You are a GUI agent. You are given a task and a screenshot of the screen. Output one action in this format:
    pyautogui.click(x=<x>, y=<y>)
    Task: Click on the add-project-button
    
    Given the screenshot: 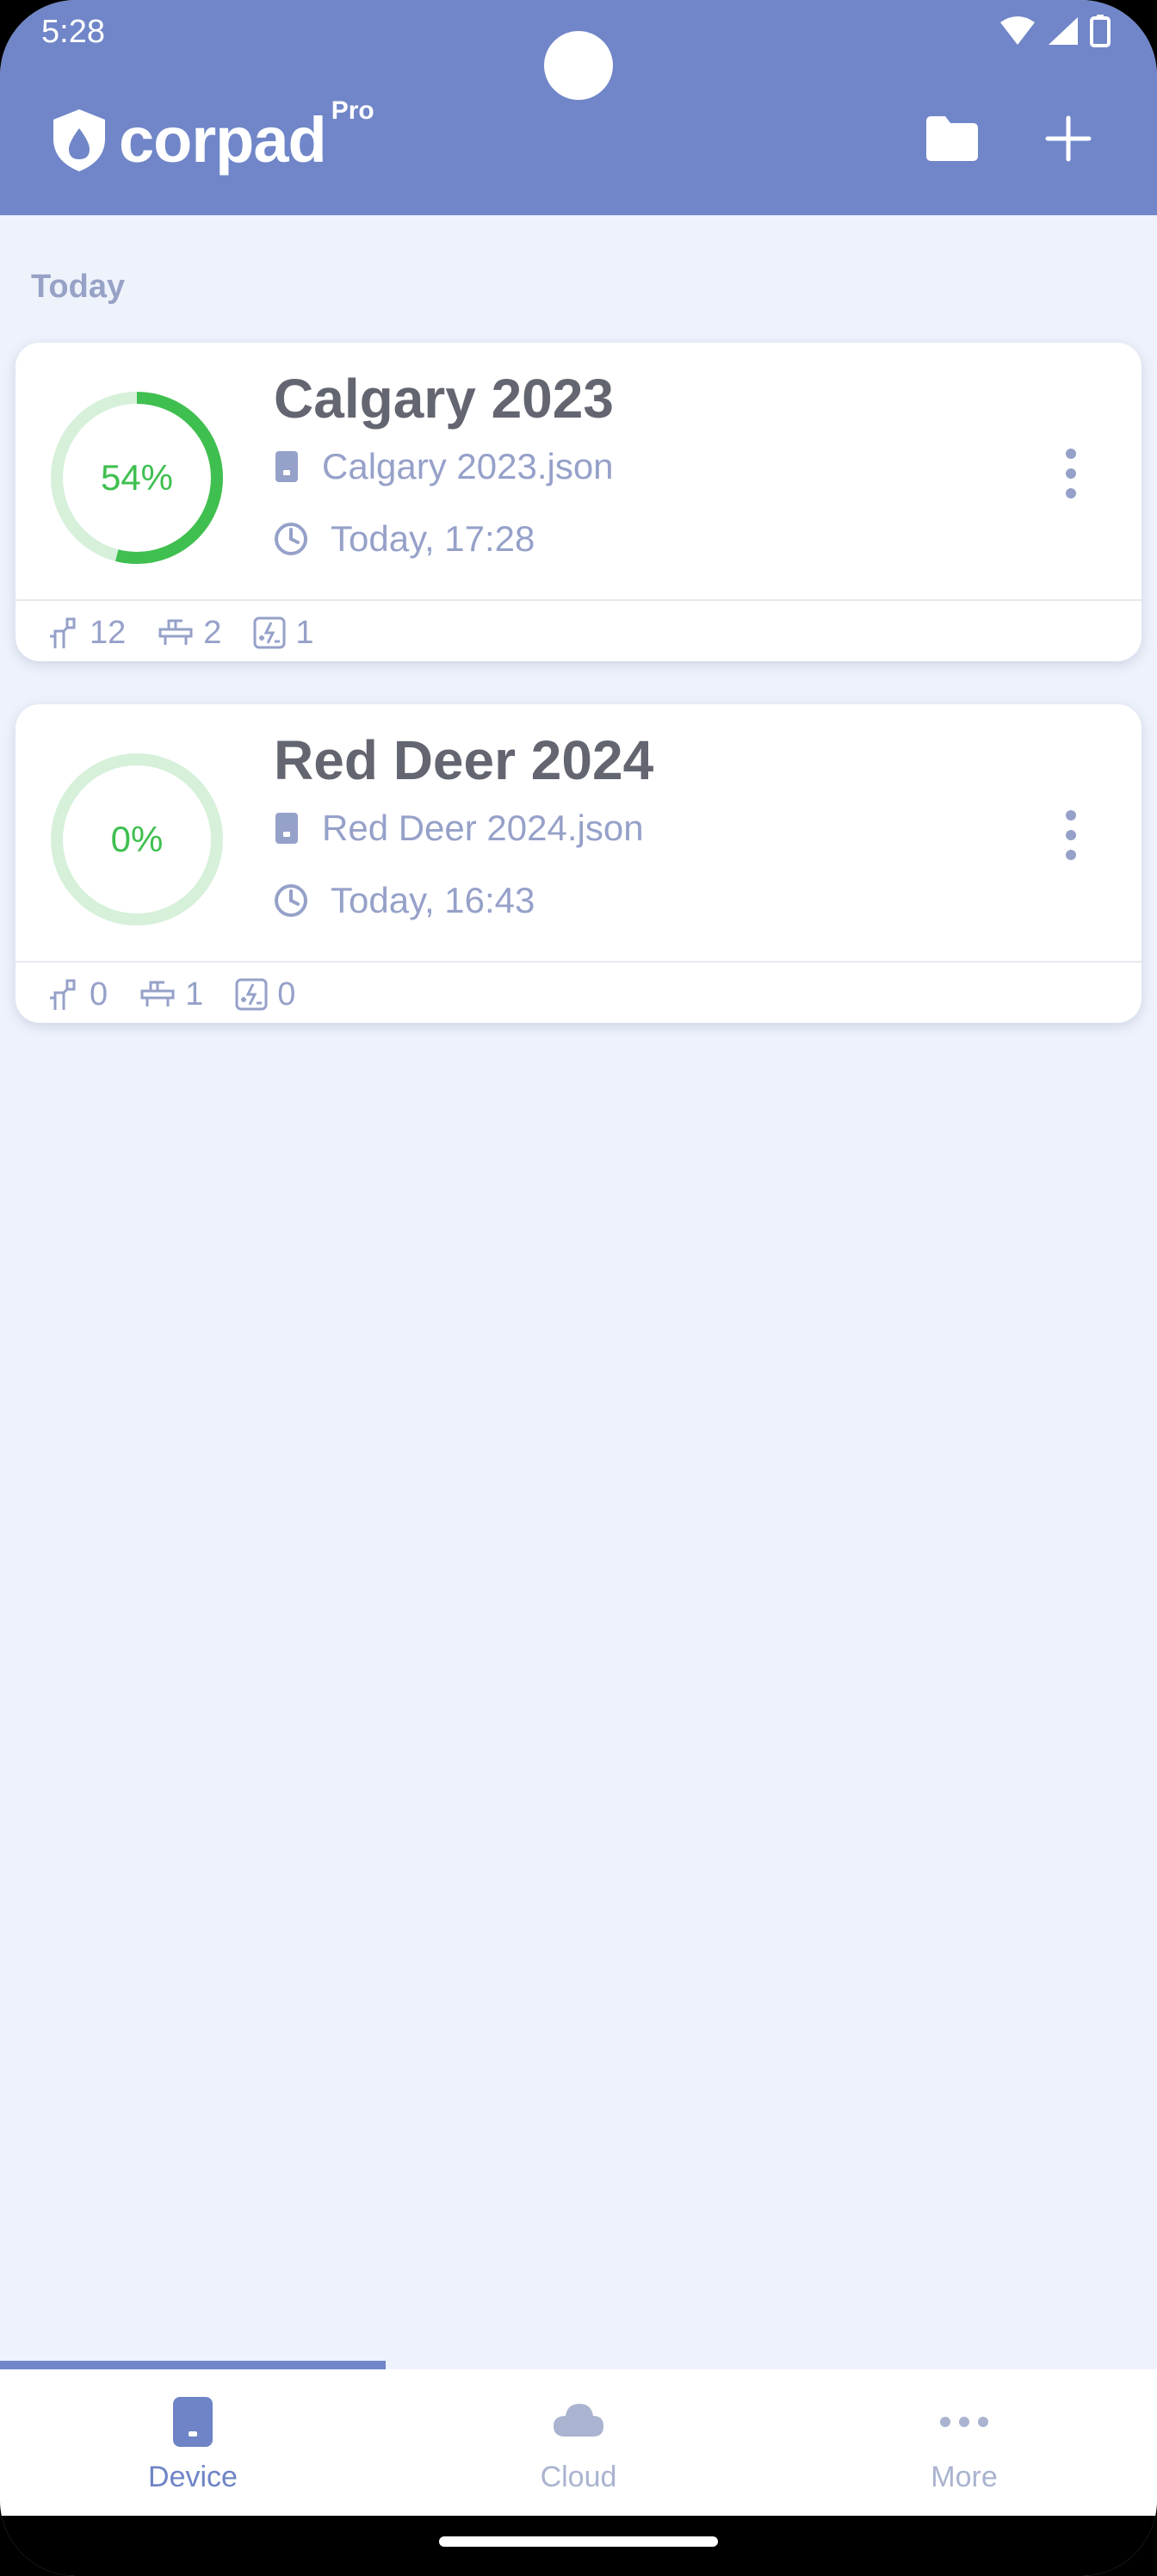 What is the action you would take?
    pyautogui.click(x=1068, y=138)
    